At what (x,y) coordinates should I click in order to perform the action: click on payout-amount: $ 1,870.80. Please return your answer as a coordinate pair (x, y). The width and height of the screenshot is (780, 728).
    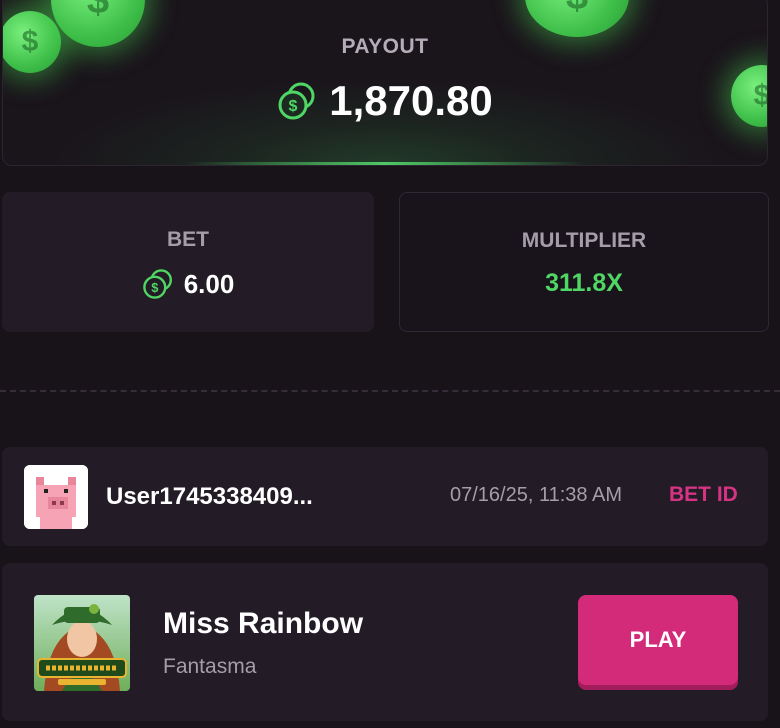
    Looking at the image, I should click on (385, 101).